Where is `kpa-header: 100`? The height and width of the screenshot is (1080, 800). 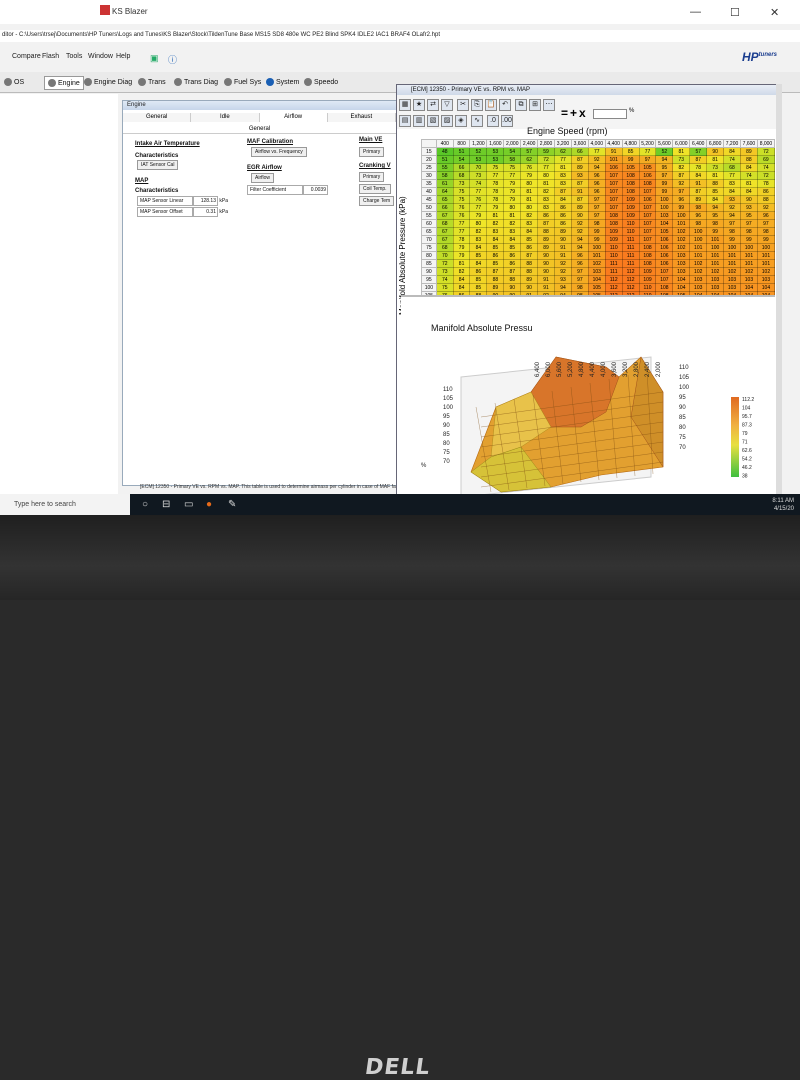
kpa-header: 100 is located at coordinates (429, 287).